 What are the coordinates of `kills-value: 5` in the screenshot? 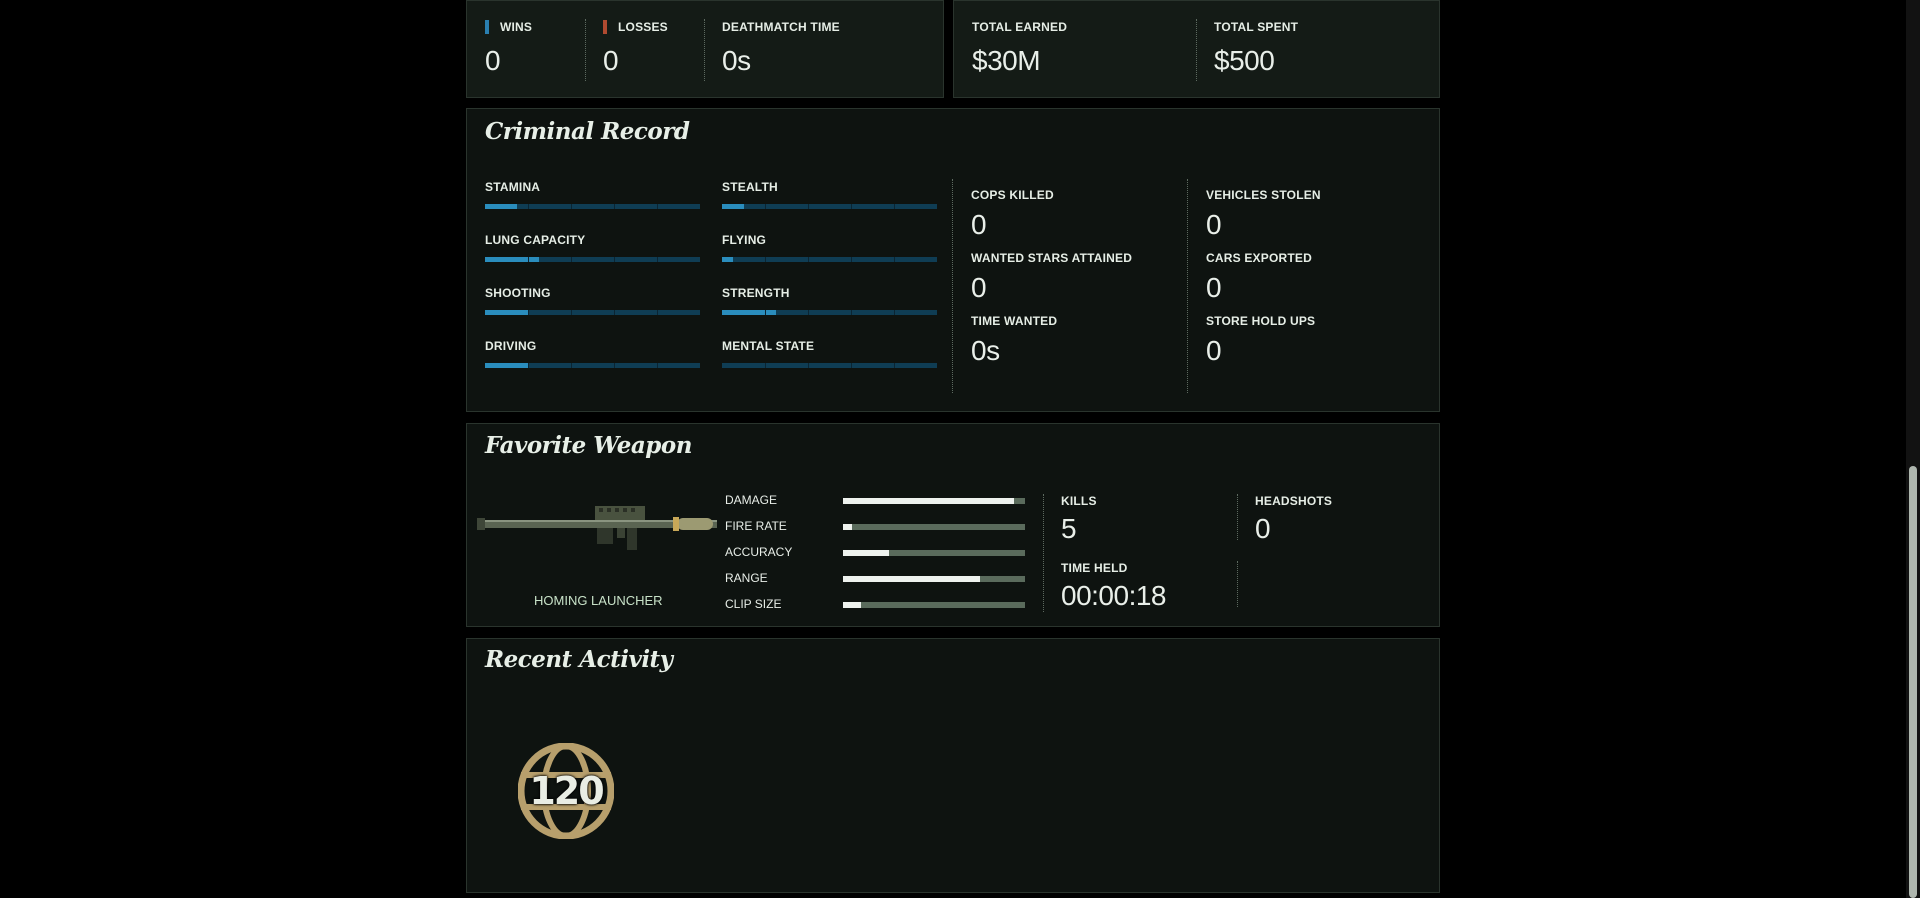 It's located at (1069, 528).